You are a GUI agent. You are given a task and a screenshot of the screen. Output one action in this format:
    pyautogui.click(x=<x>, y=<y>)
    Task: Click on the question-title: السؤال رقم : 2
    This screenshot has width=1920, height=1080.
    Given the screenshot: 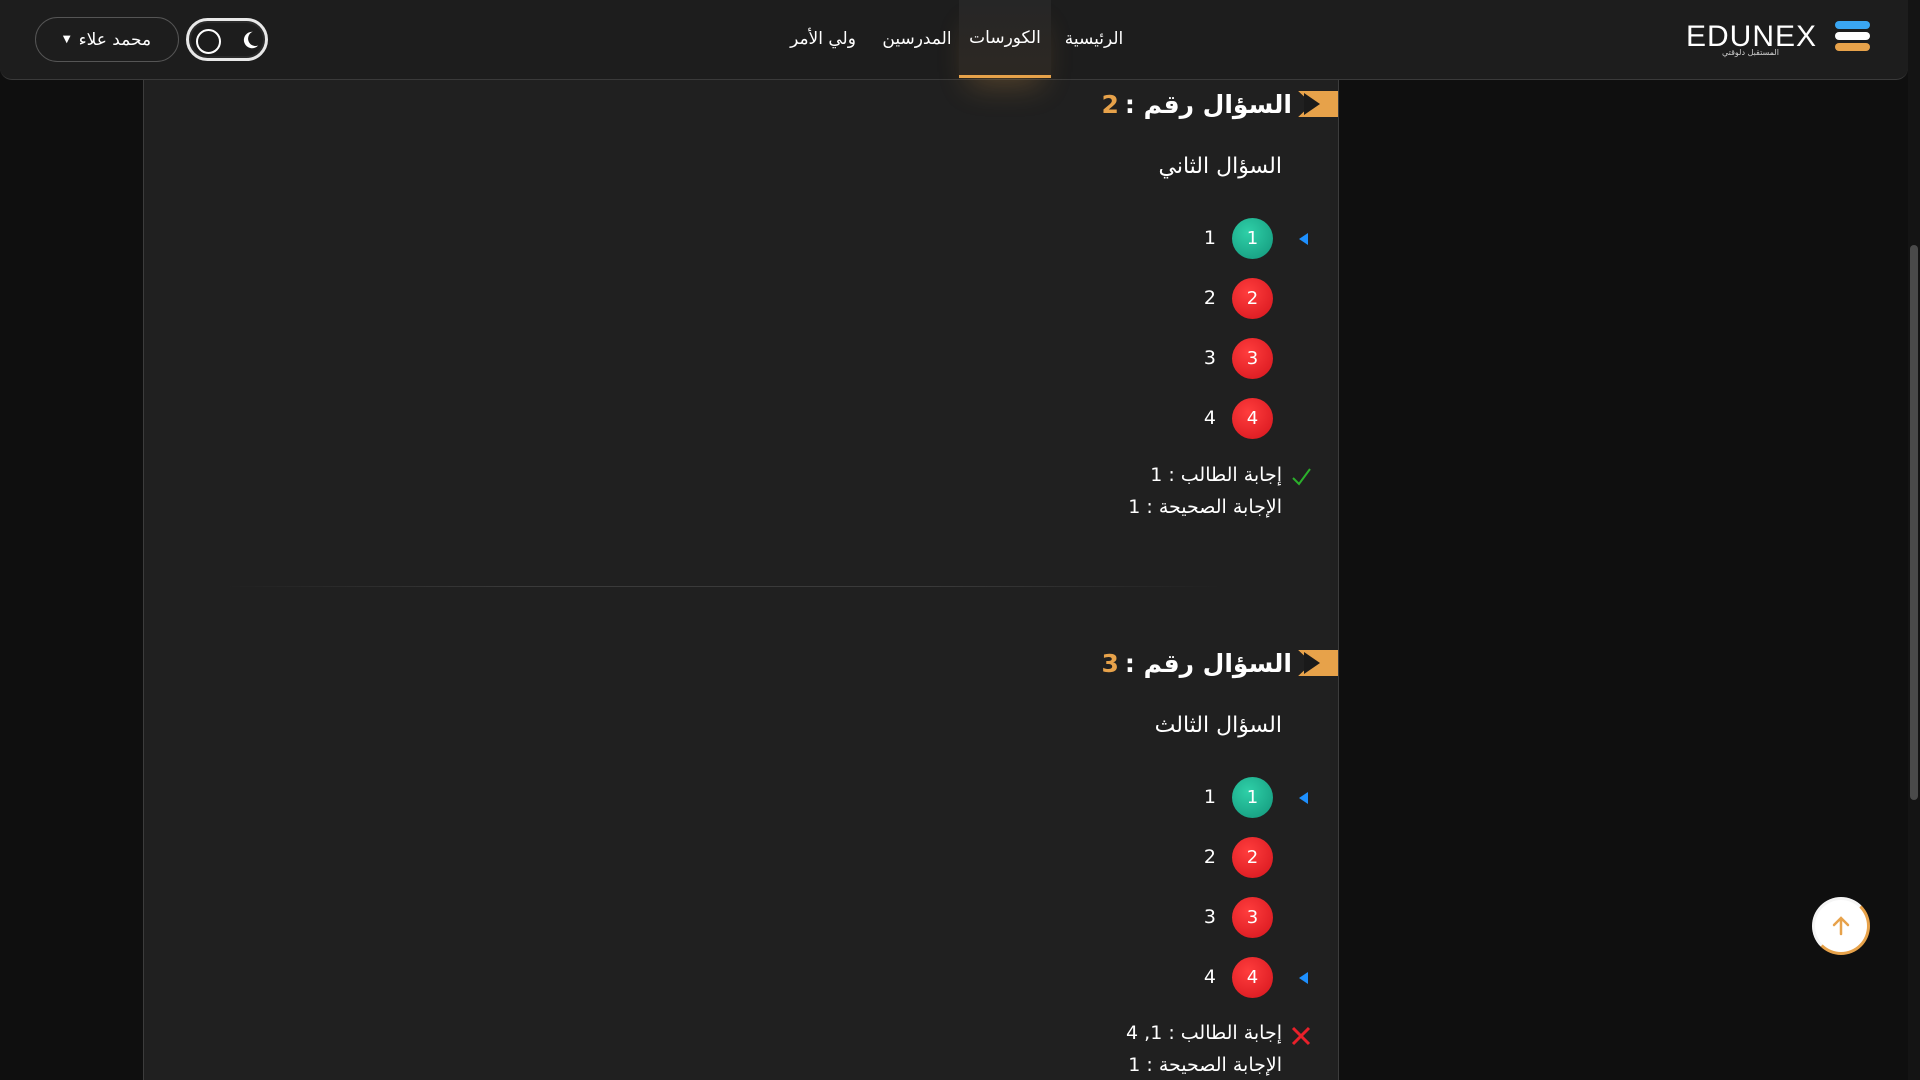 What is the action you would take?
    pyautogui.click(x=1219, y=104)
    